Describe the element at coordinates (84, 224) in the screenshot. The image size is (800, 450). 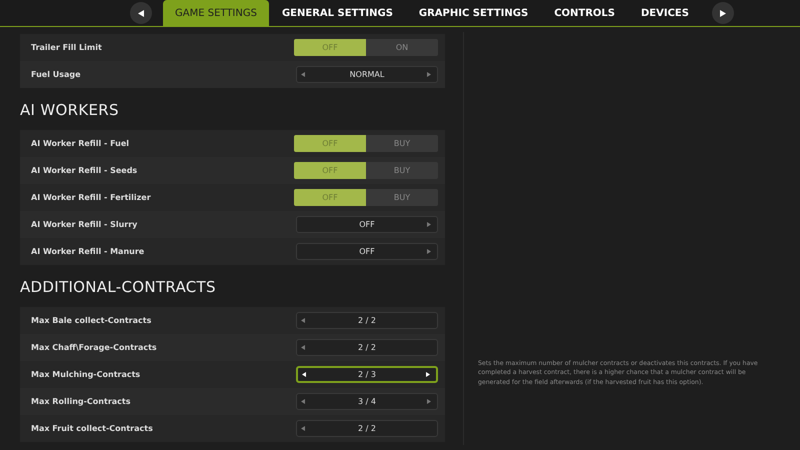
I see `setting-label: AI Worker Refill - Slurry` at that location.